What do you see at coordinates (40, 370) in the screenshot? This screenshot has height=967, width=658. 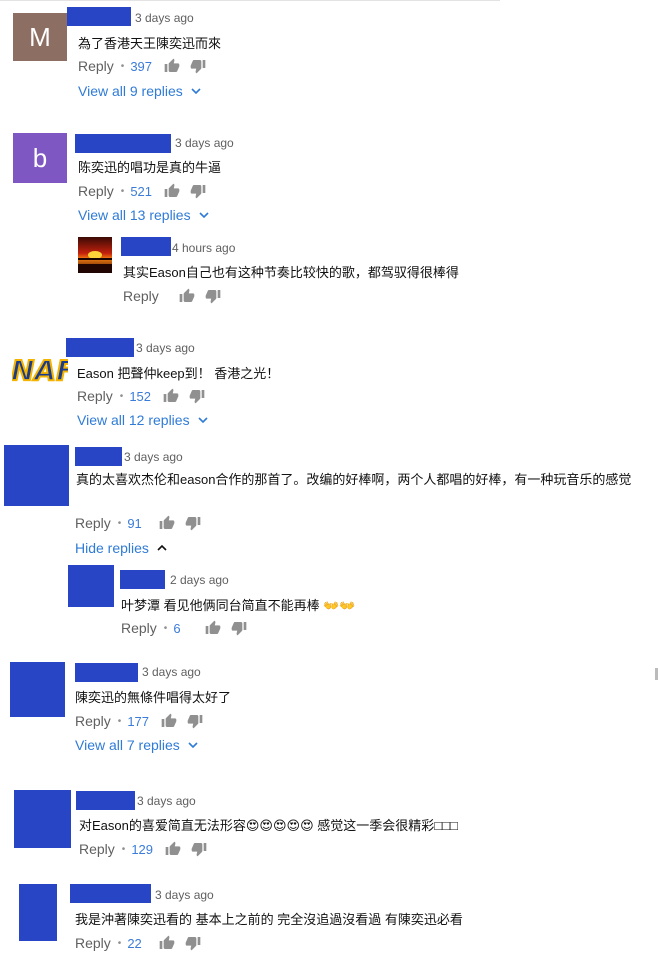 I see `svg-text: NAF` at bounding box center [40, 370].